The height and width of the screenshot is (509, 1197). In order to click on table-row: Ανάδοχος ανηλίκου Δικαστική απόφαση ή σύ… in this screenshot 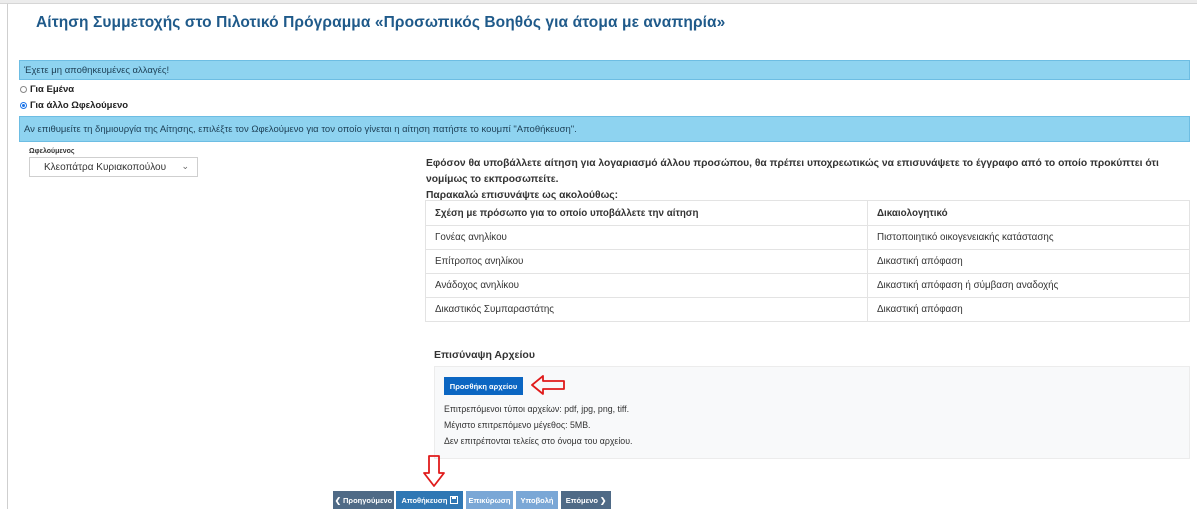, I will do `click(807, 285)`.